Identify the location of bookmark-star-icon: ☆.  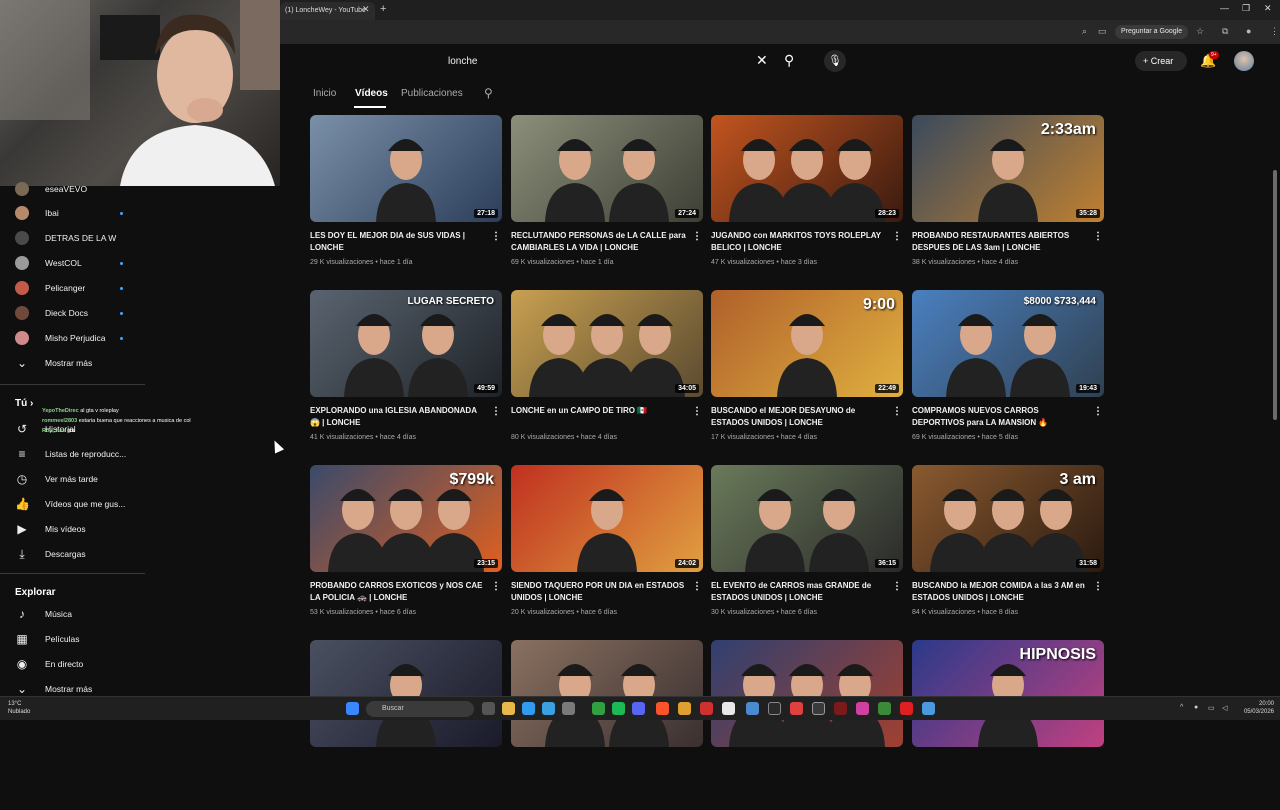
(1200, 31).